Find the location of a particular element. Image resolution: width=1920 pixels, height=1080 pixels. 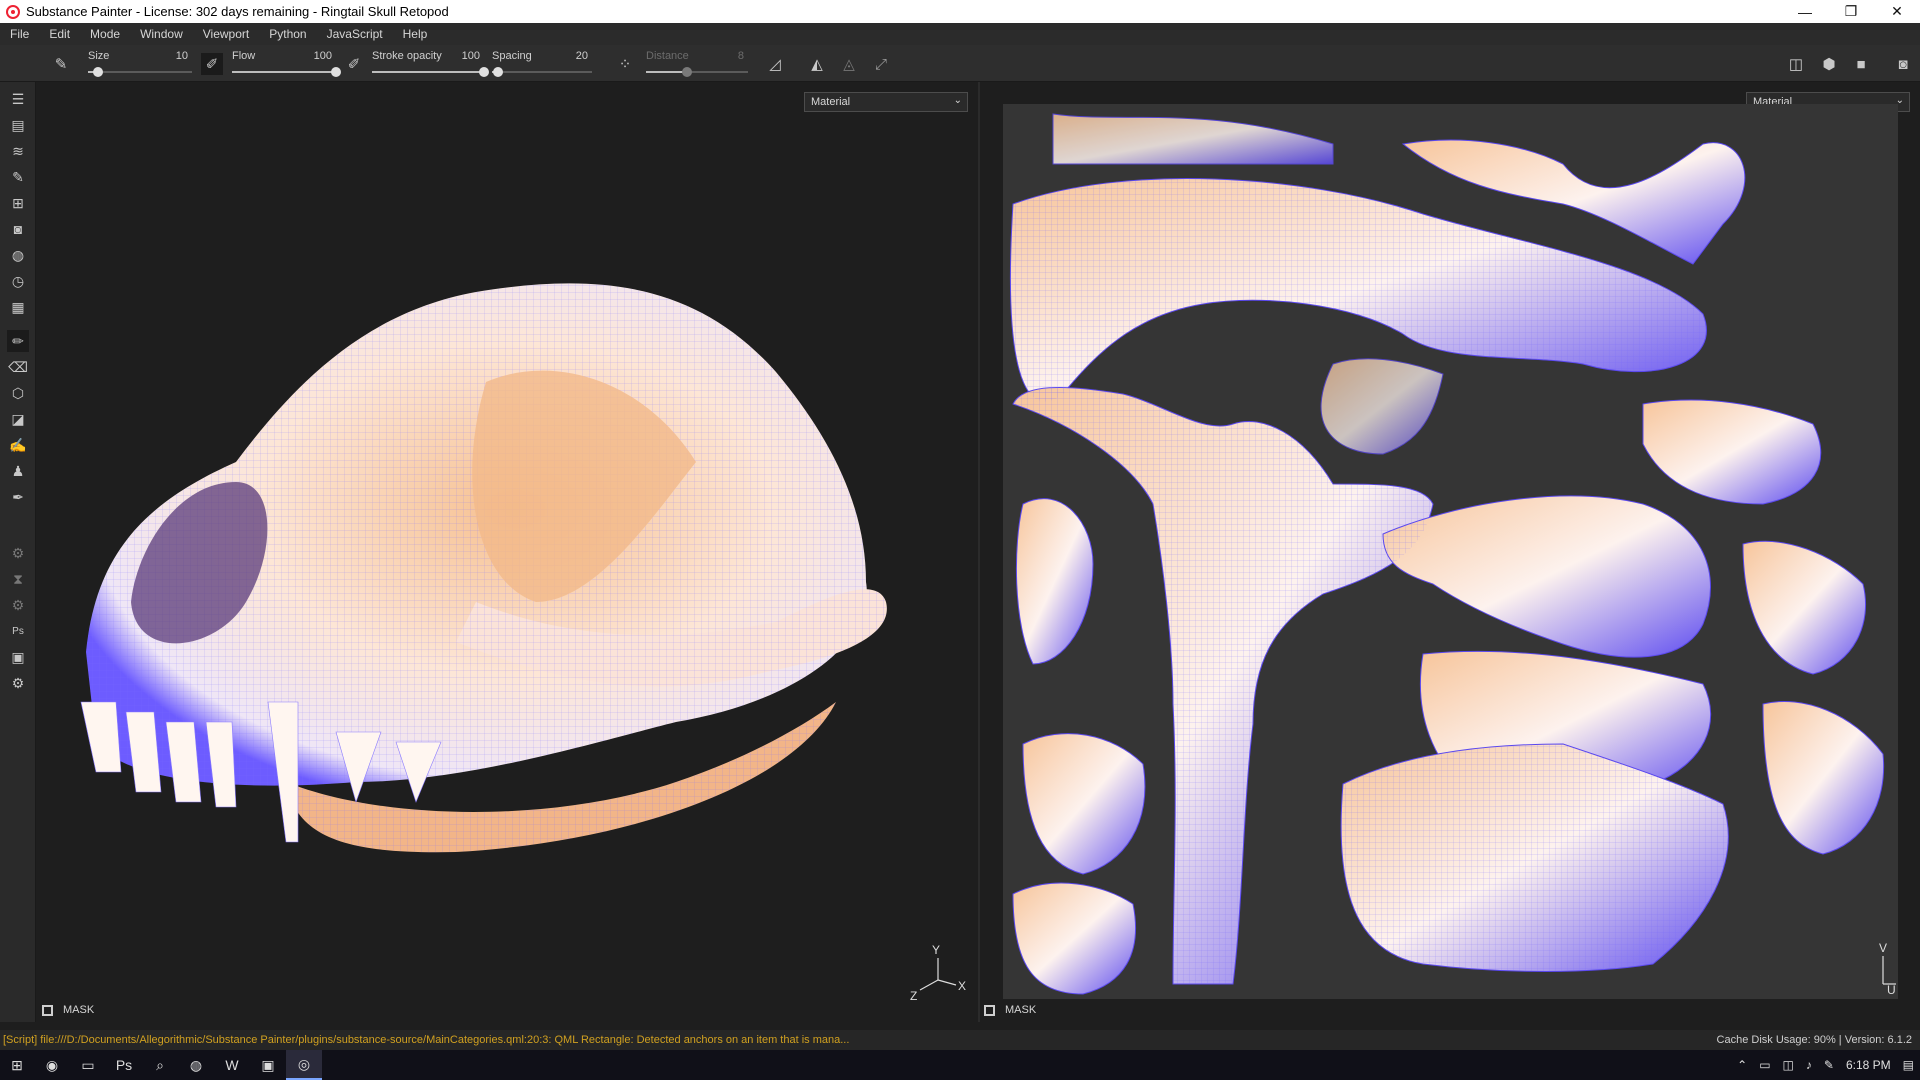

projection-tool-icon: ⬡ is located at coordinates (18, 393).